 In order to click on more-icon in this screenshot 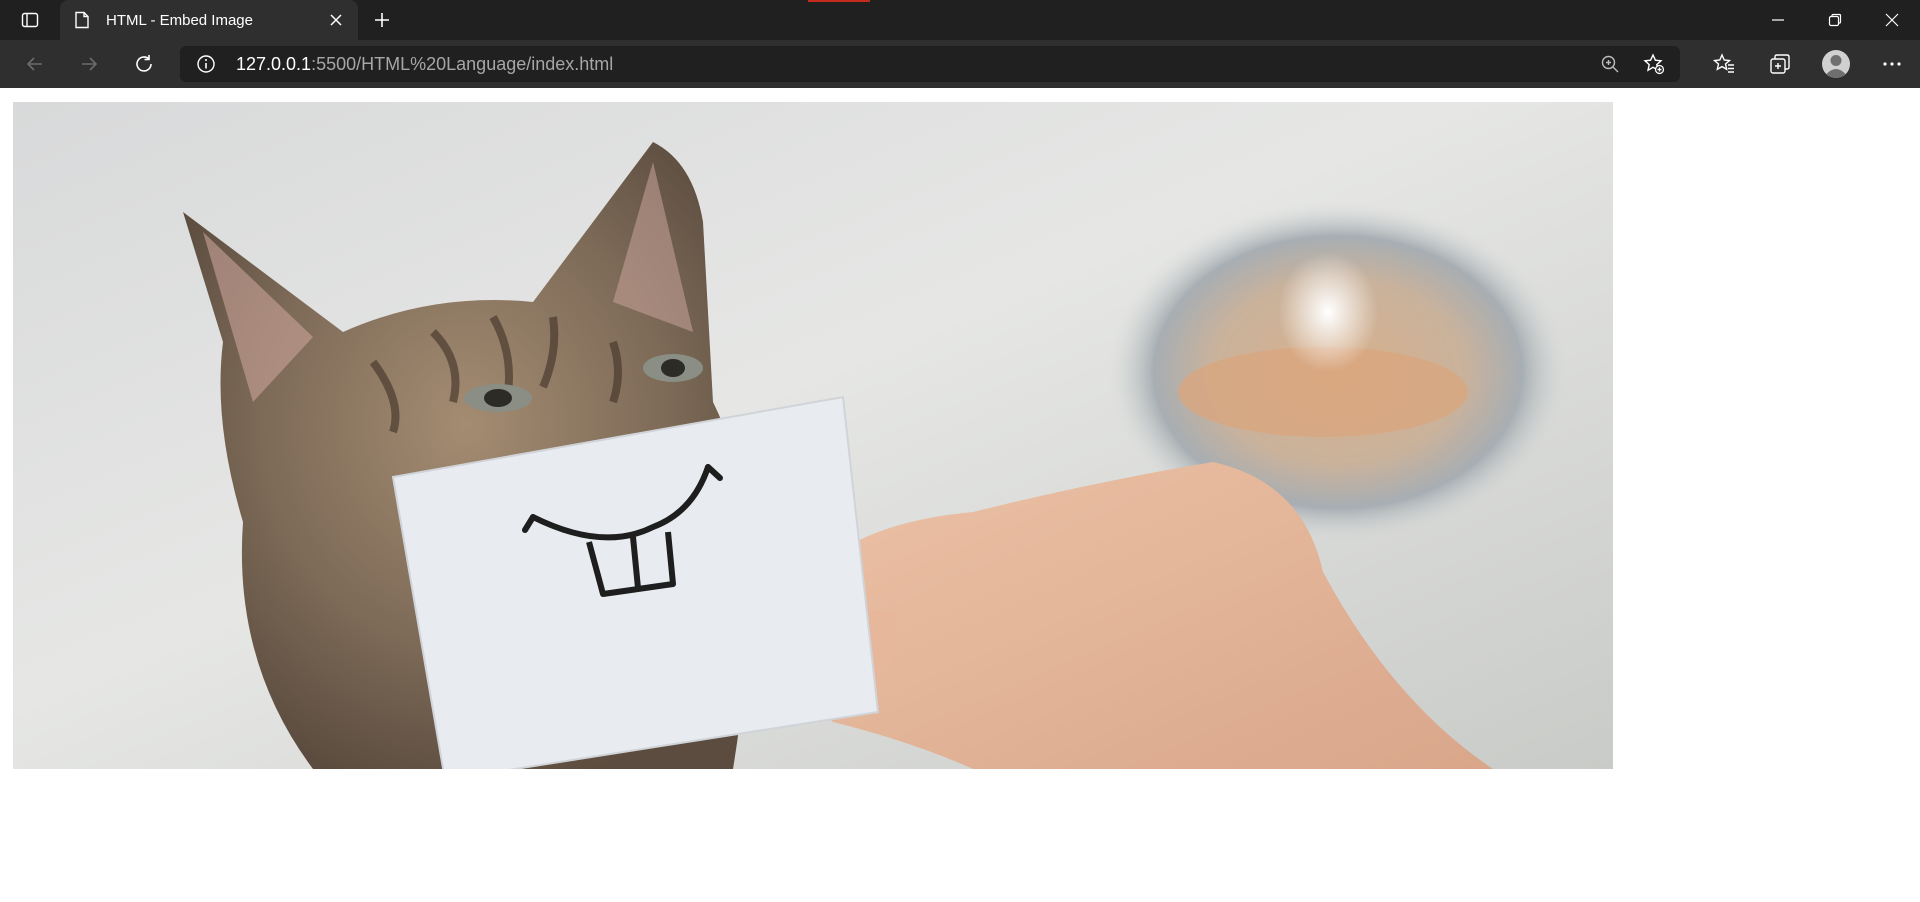, I will do `click(1892, 64)`.